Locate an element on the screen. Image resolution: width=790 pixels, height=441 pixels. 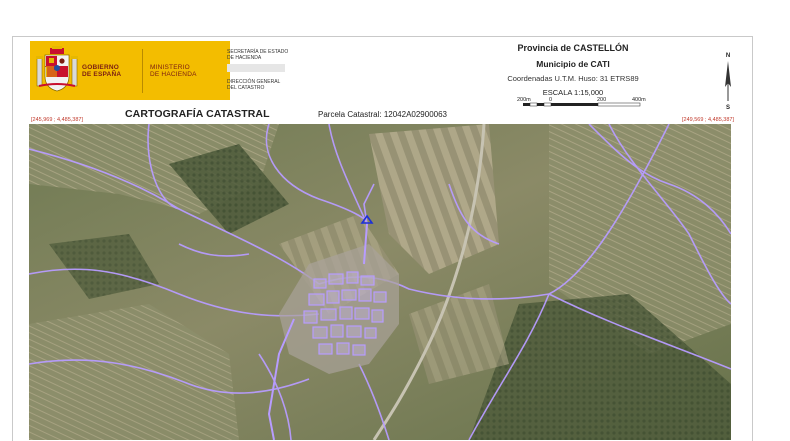
scale-tick-label: 200m is located at coordinates (524, 100).